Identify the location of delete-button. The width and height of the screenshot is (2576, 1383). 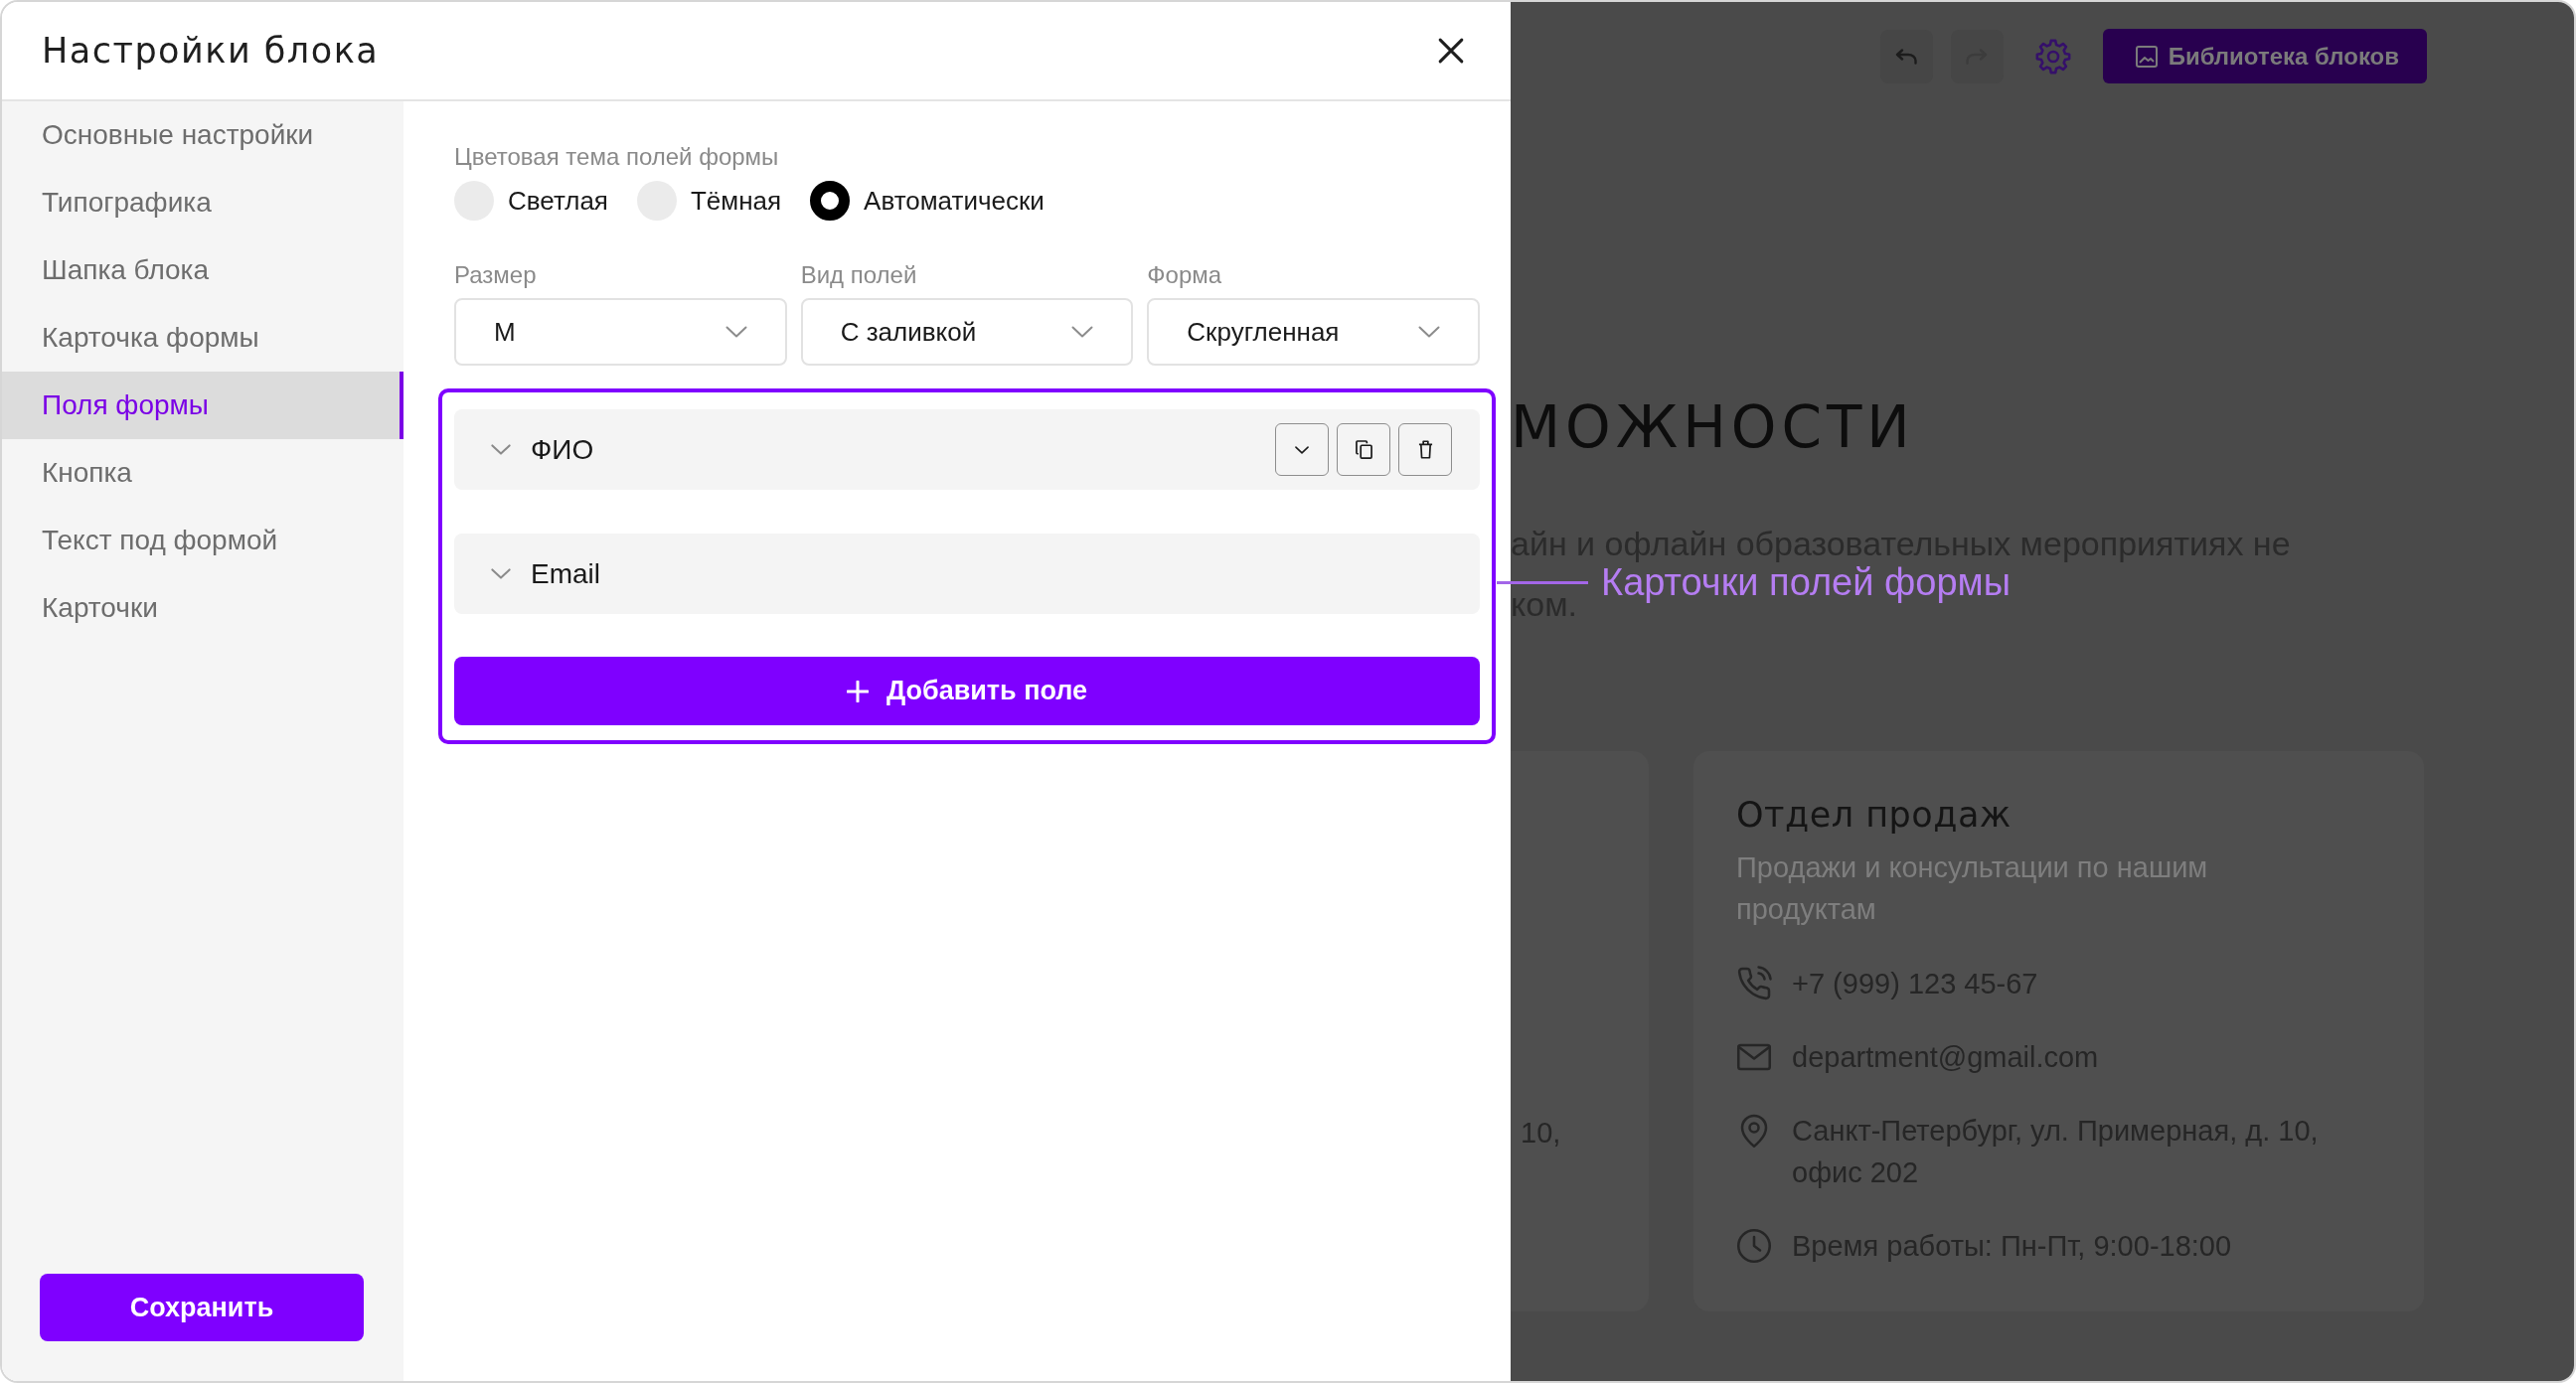
(1425, 450).